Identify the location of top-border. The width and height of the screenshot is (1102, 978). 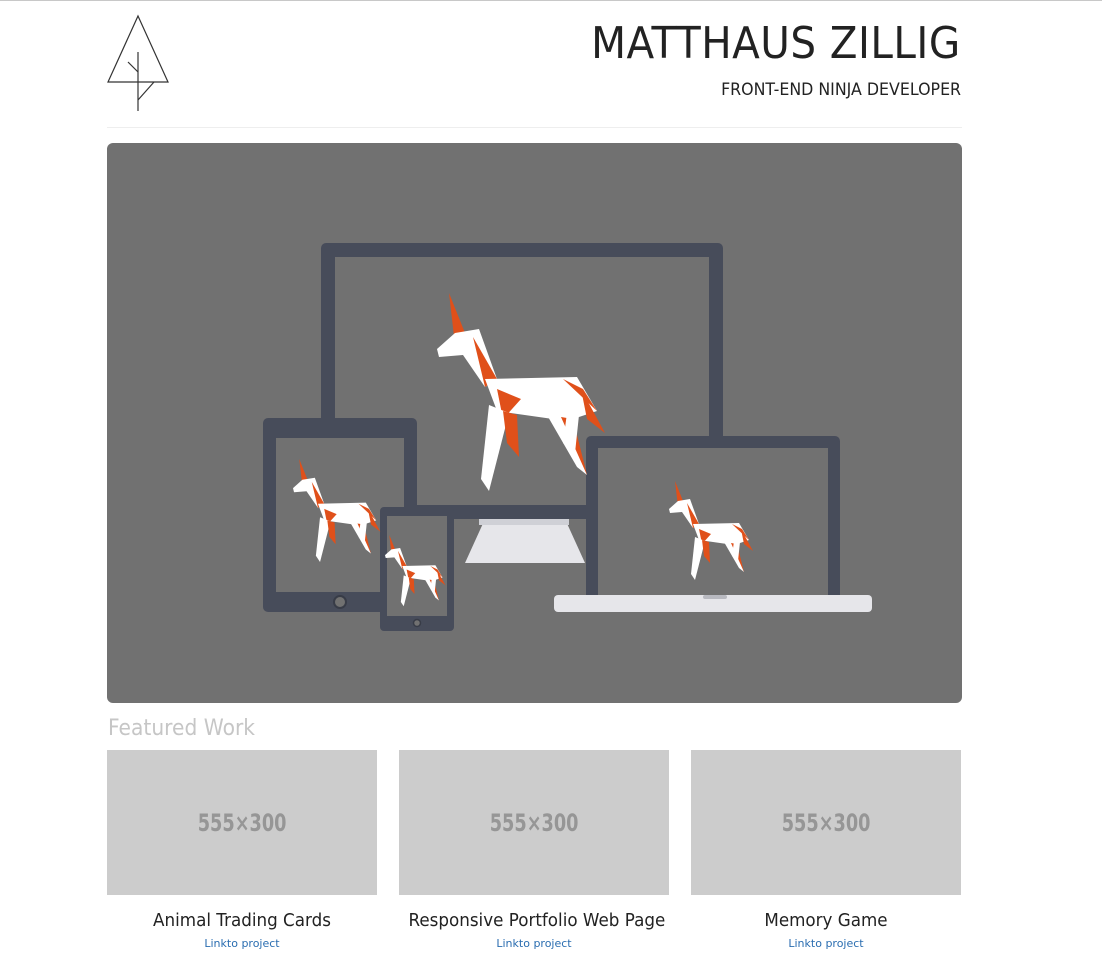
(551, 0).